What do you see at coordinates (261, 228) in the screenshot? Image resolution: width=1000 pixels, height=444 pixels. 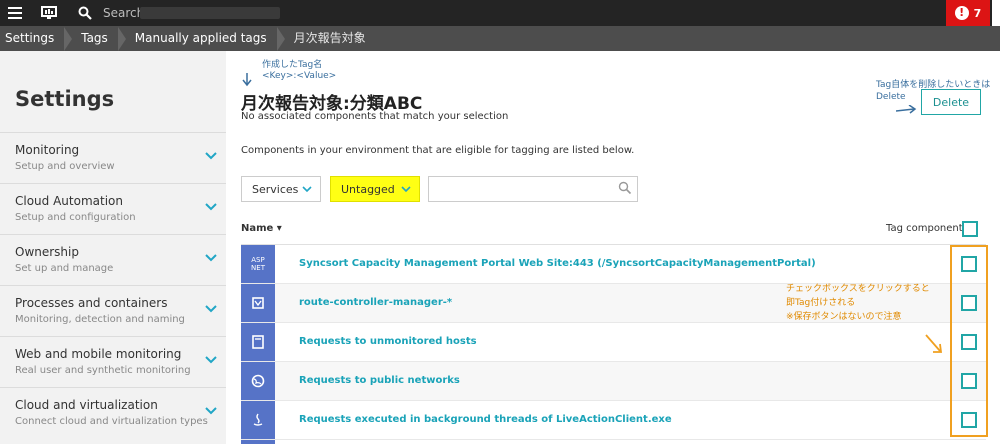 I see `column-header-name: Name ▾` at bounding box center [261, 228].